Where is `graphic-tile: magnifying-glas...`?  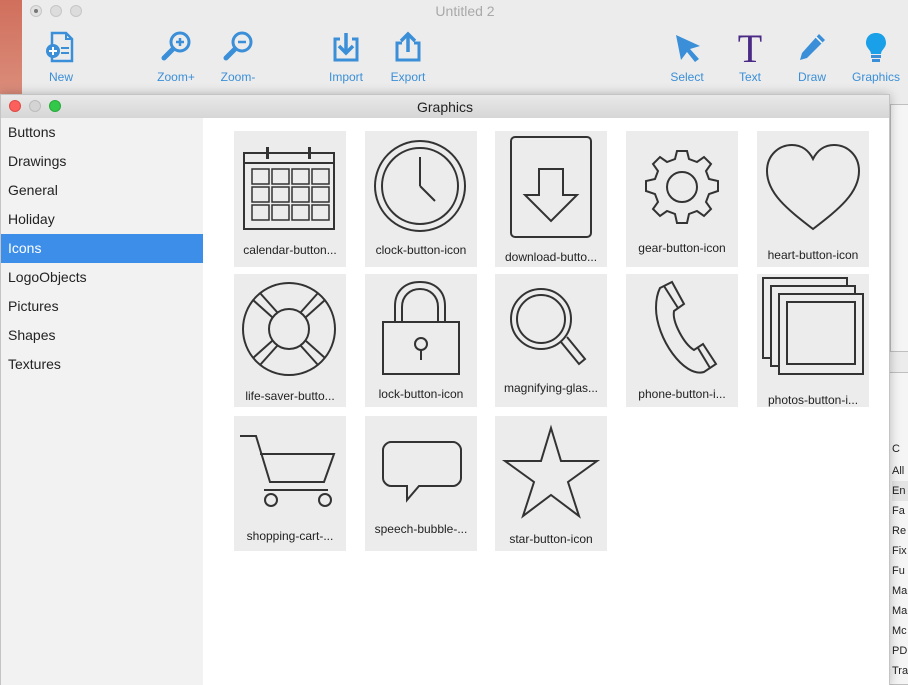 graphic-tile: magnifying-glas... is located at coordinates (551, 340).